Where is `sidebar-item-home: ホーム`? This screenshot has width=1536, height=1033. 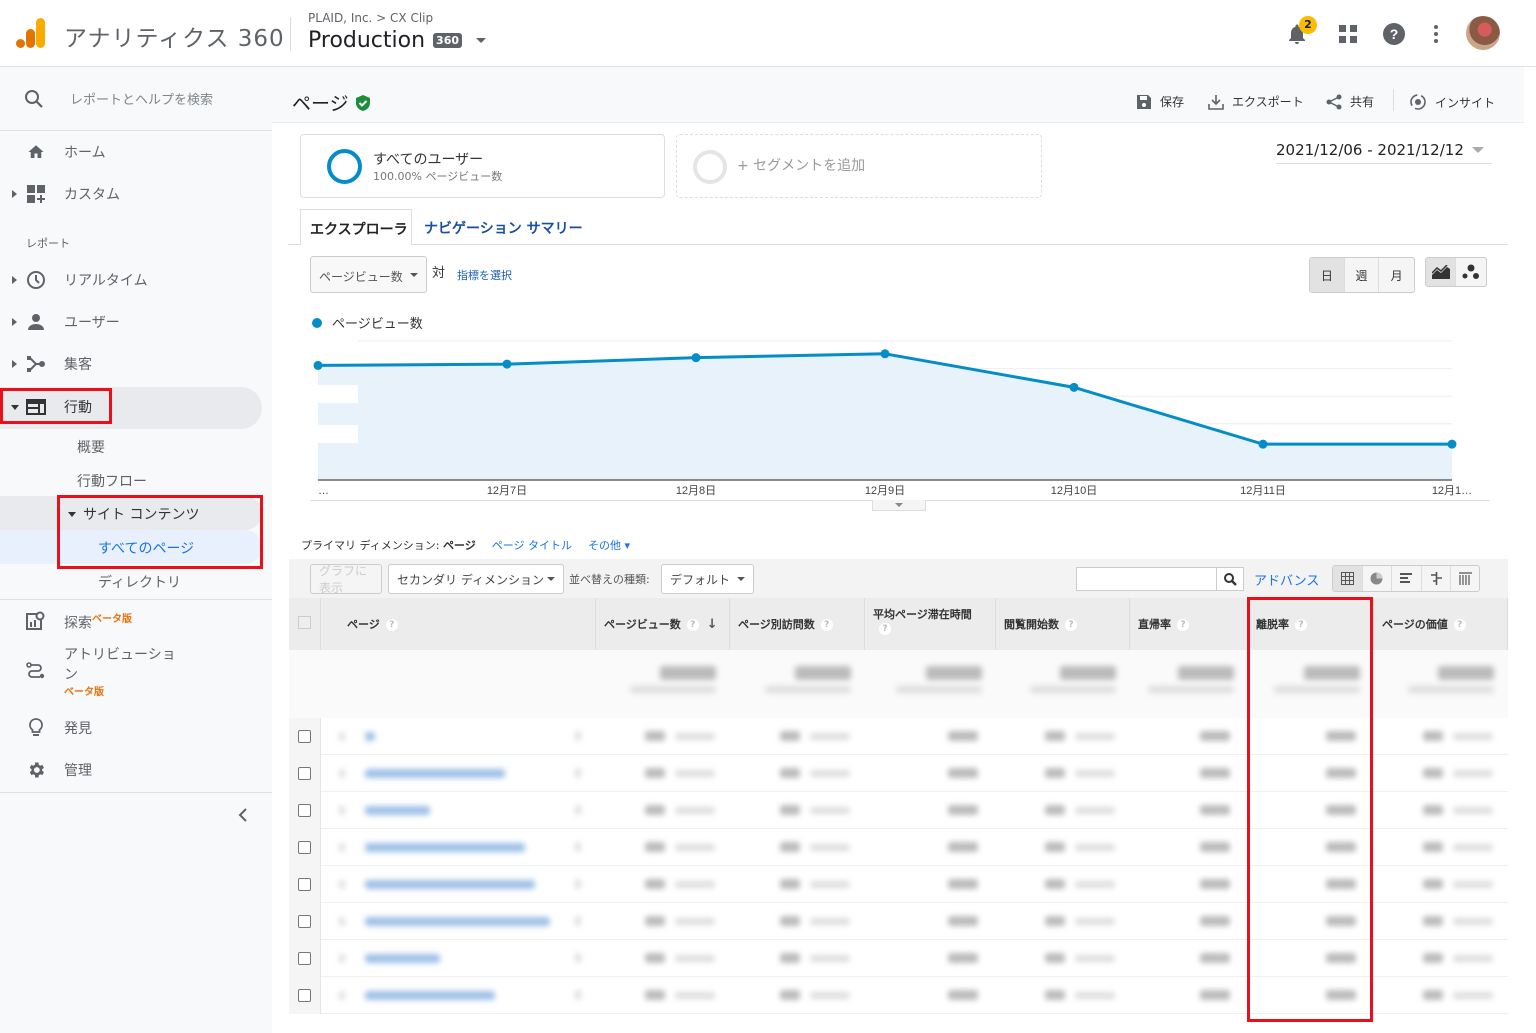
sidebar-item-home: ホーム is located at coordinates (136, 152).